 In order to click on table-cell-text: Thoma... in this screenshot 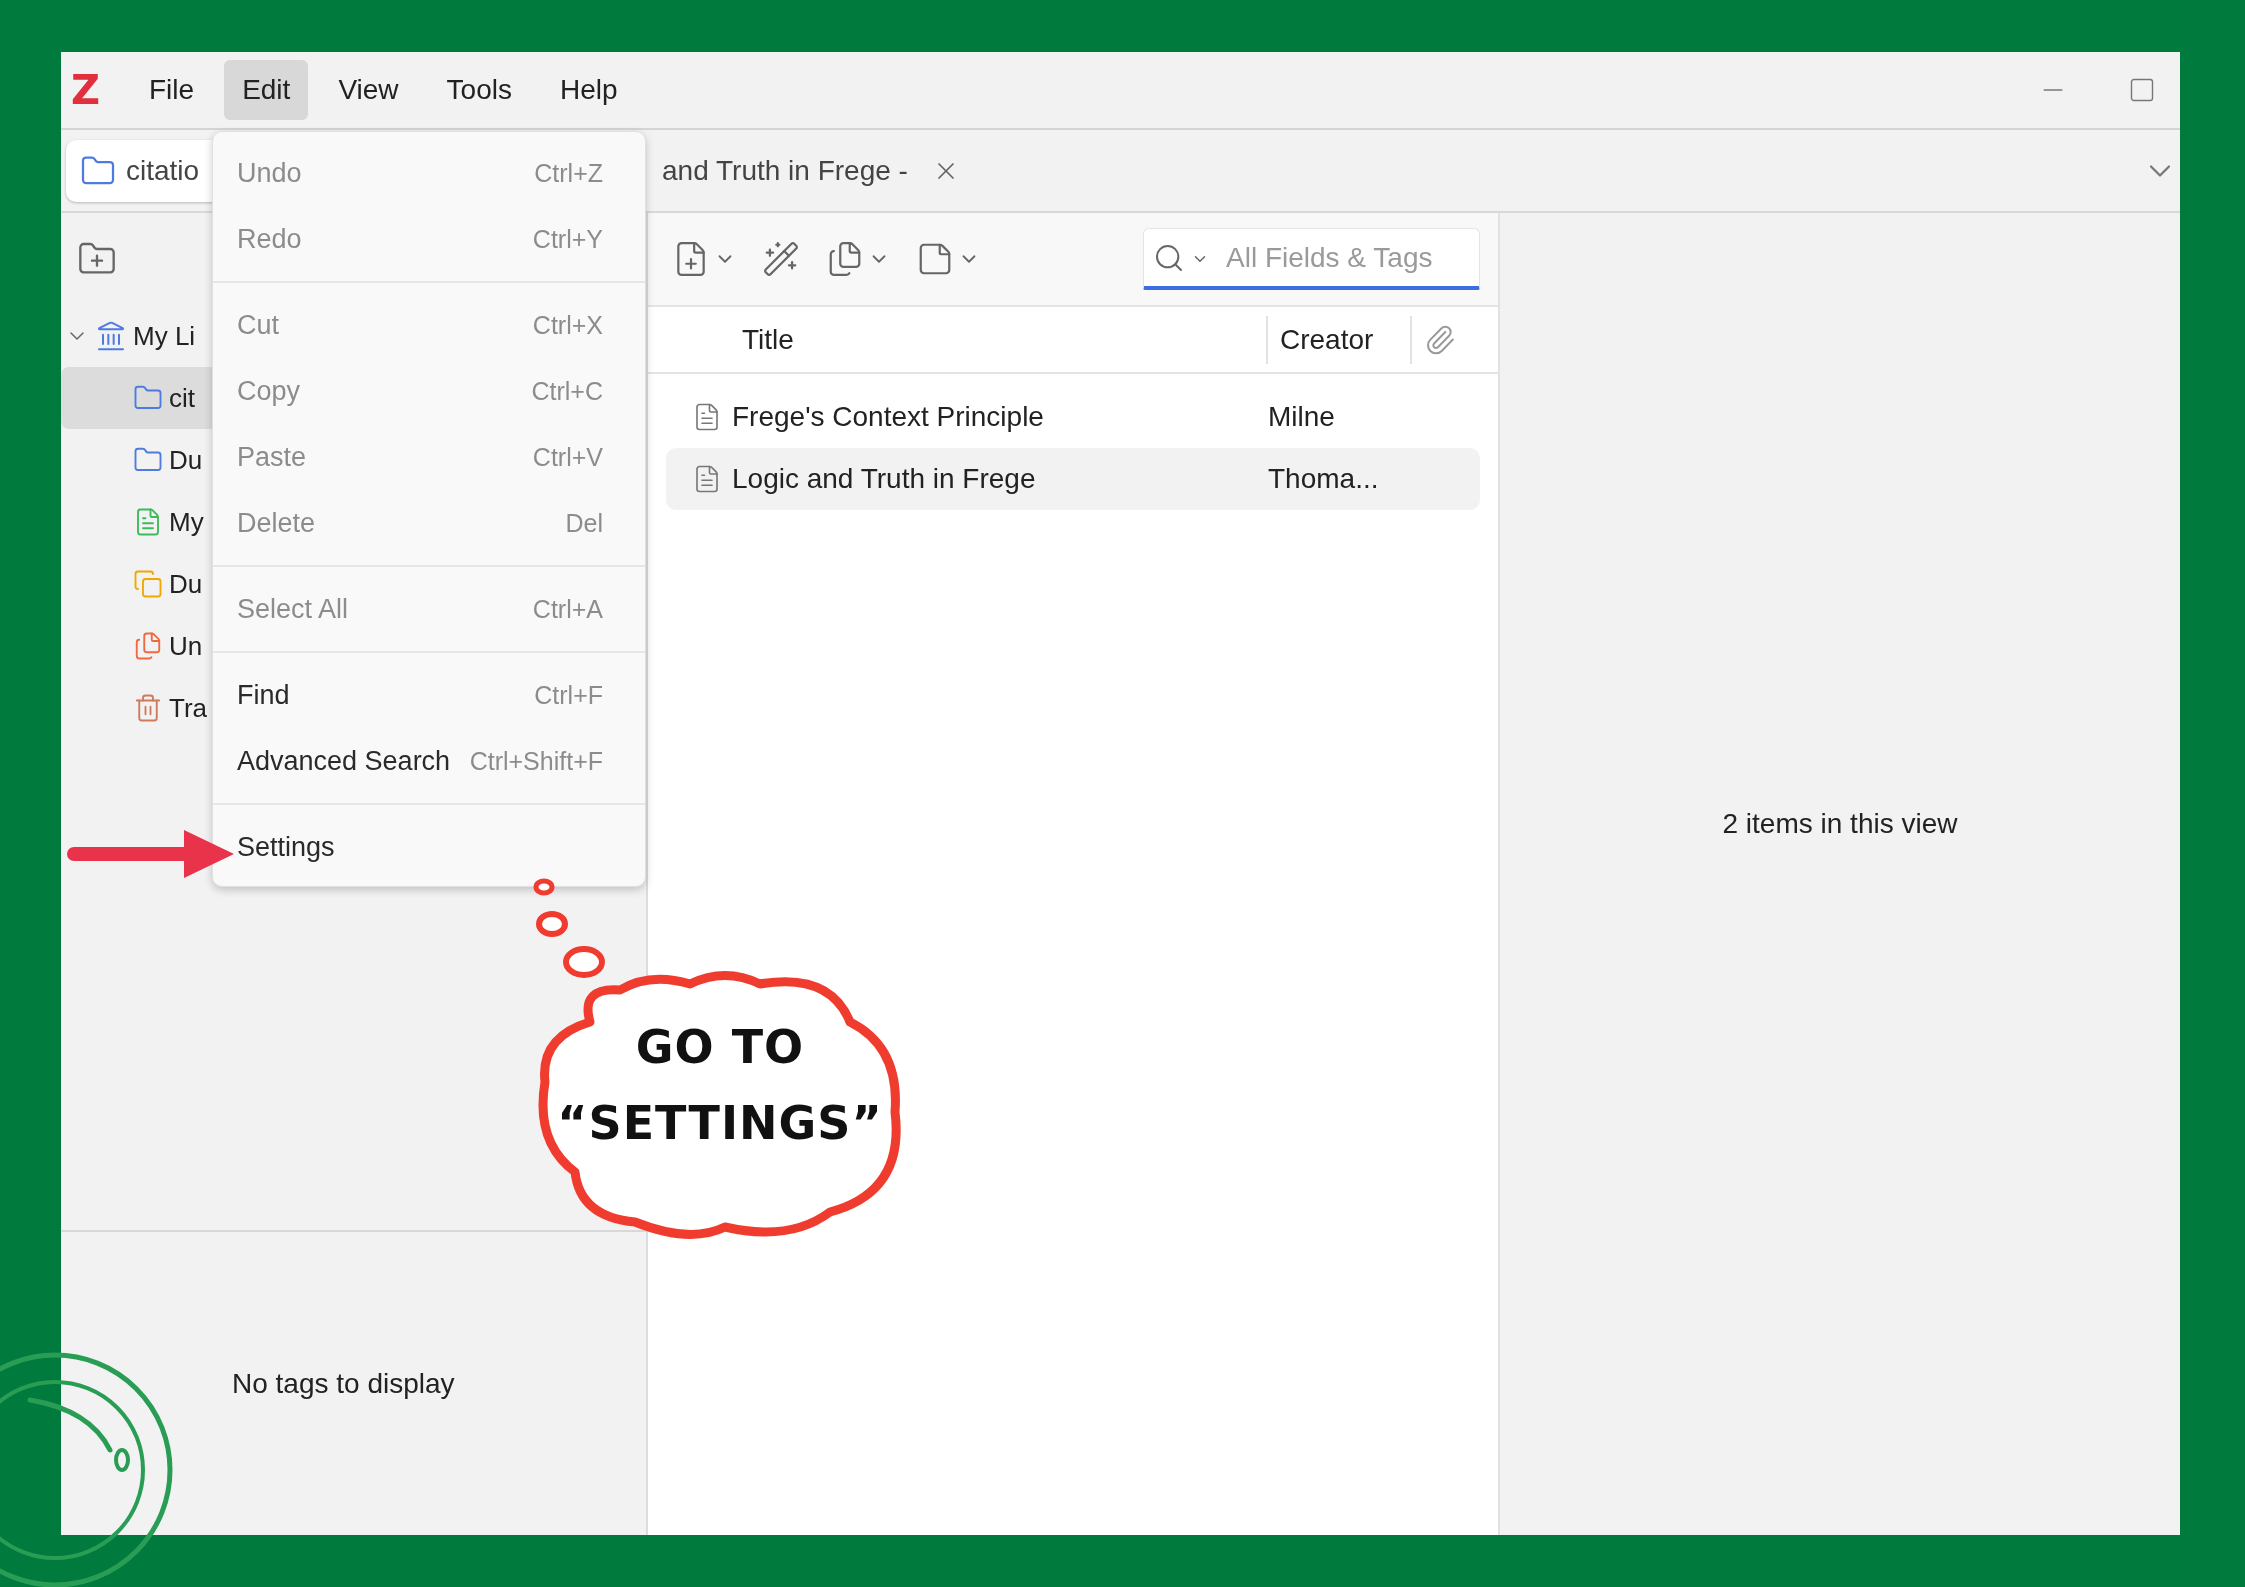, I will do `click(1324, 479)`.